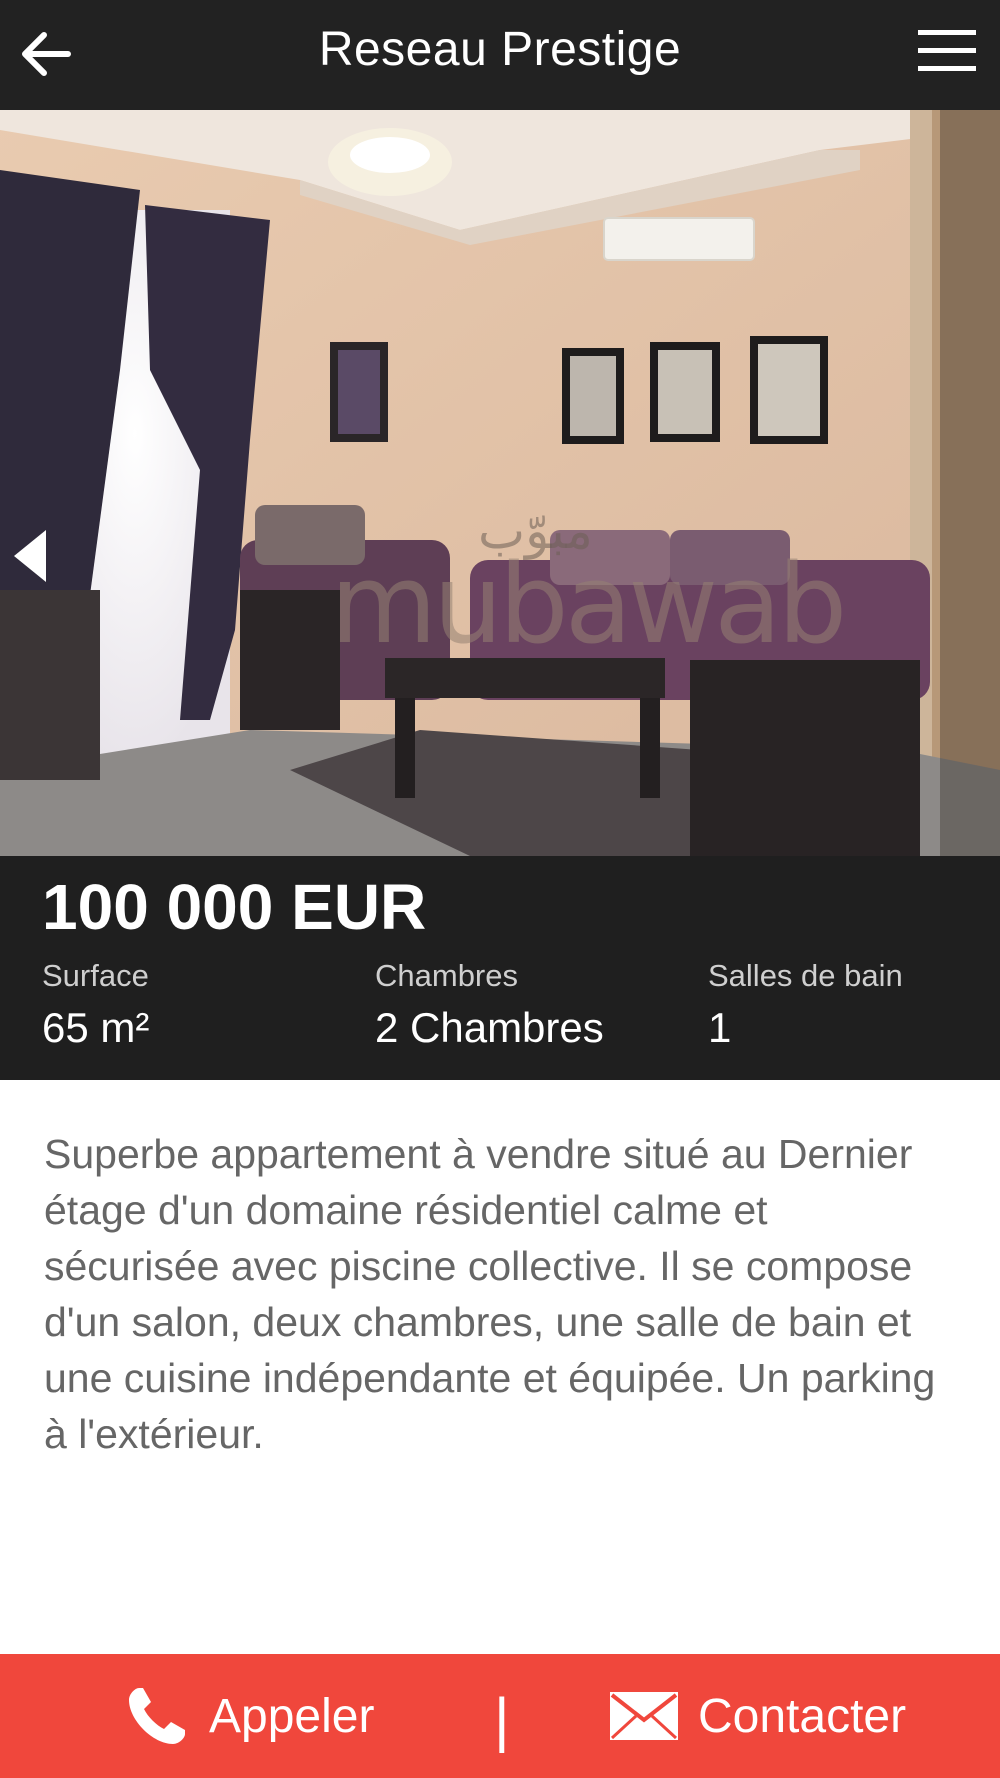  I want to click on hamburger-menu-icon, so click(947, 50).